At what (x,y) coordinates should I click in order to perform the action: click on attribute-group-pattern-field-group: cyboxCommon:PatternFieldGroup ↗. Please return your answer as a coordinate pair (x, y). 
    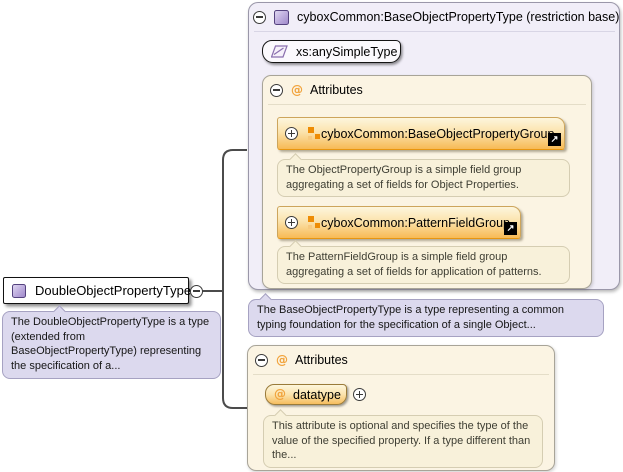
    Looking at the image, I should click on (399, 222).